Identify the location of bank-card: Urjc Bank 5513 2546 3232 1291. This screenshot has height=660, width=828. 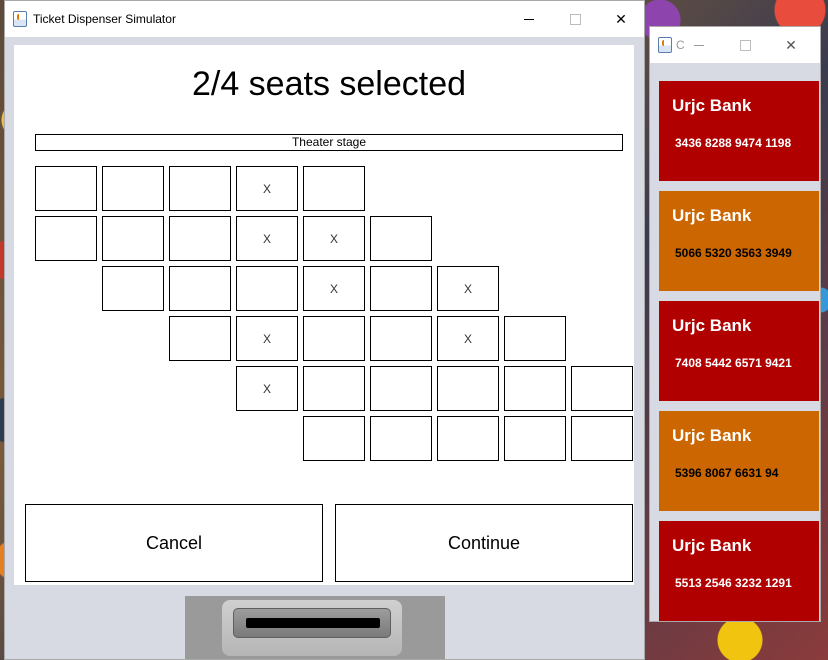
(739, 571).